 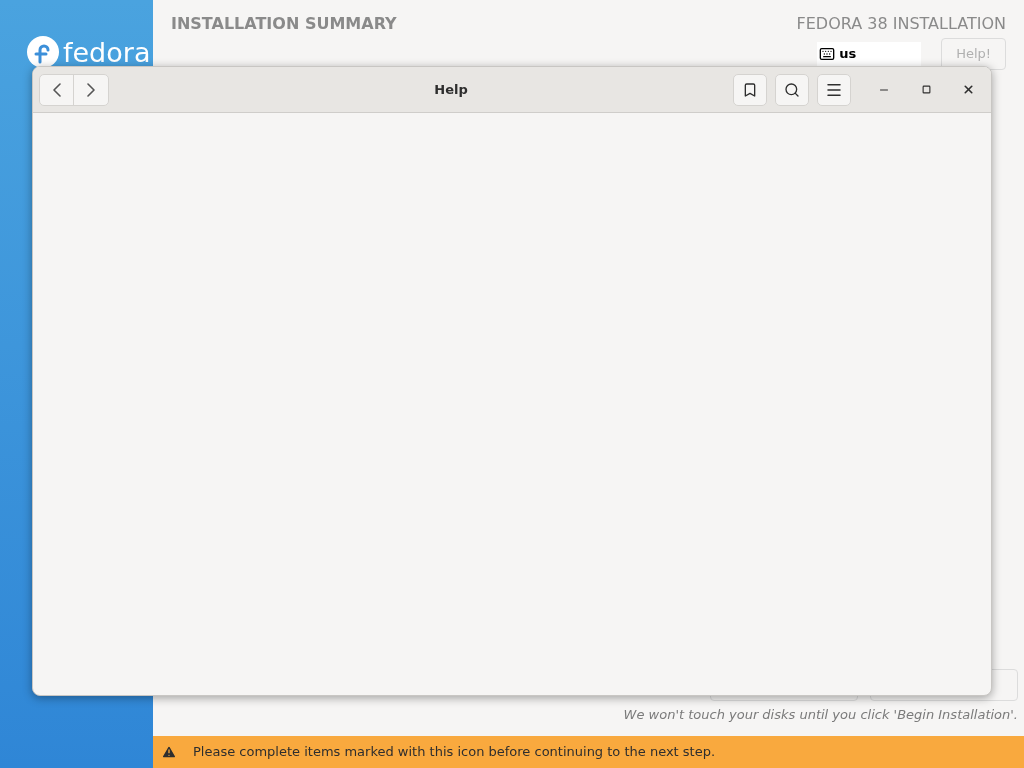 What do you see at coordinates (968, 89) in the screenshot?
I see `close-icon` at bounding box center [968, 89].